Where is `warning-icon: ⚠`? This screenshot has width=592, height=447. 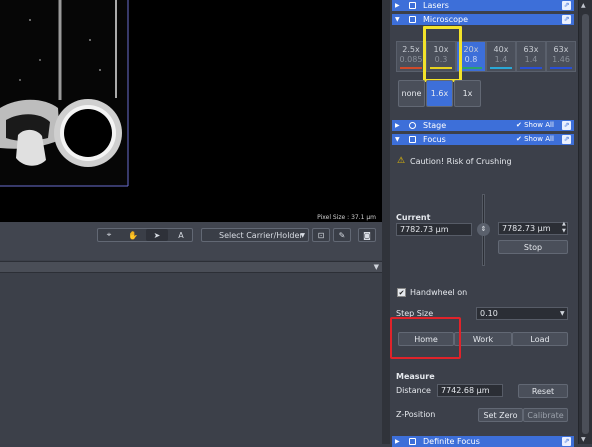
warning-icon: ⚠ is located at coordinates (401, 161).